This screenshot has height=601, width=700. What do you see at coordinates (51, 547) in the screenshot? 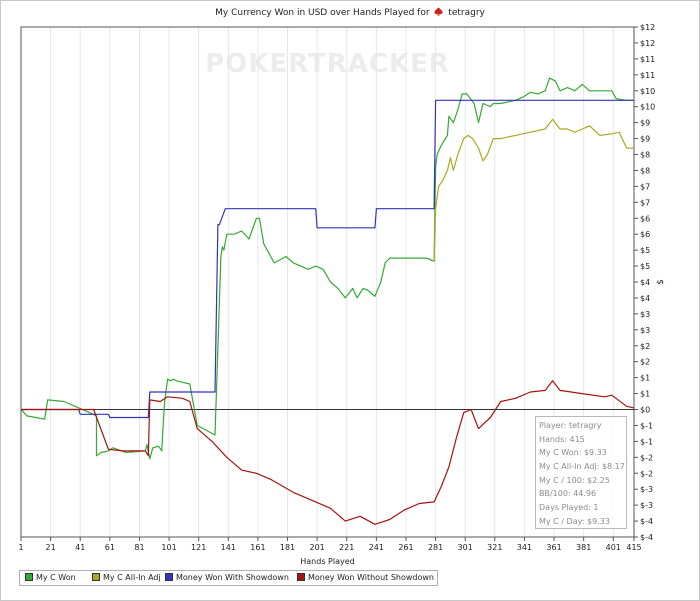
I see `x-tick-label: 21` at bounding box center [51, 547].